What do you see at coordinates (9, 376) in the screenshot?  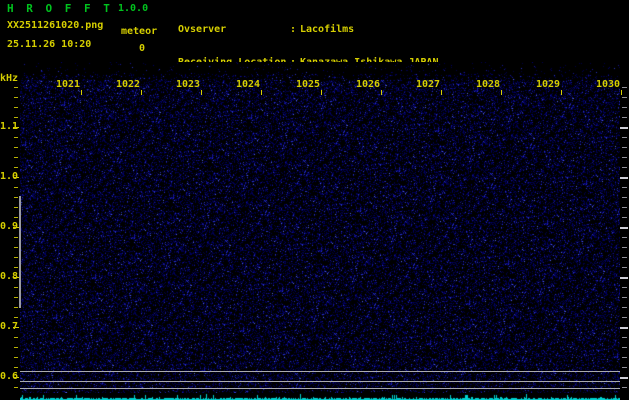 I see `freq-tick-label: 0.6` at bounding box center [9, 376].